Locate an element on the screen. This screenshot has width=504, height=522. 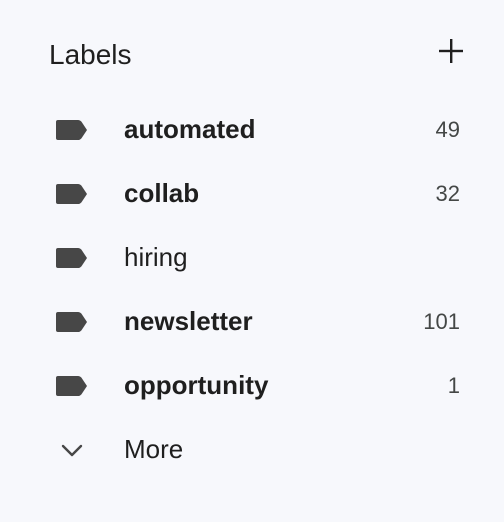
label-name: hiring is located at coordinates (156, 257).